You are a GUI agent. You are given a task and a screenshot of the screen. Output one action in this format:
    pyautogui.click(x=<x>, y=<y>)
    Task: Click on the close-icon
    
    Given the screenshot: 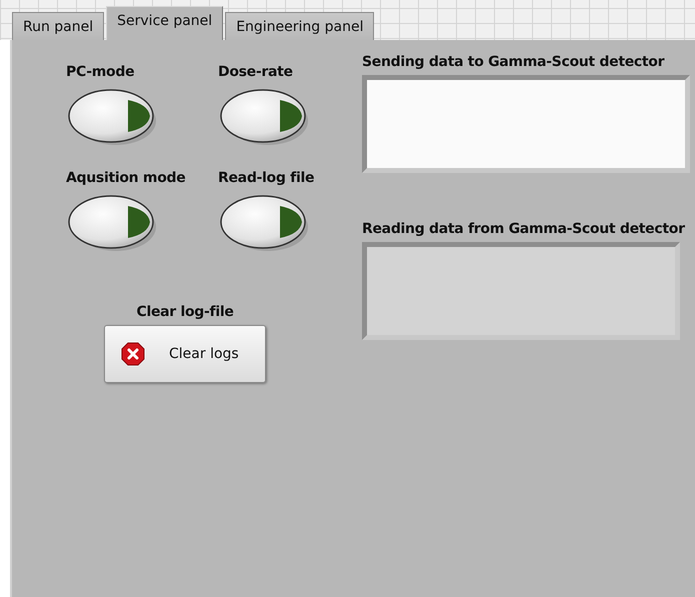 What is the action you would take?
    pyautogui.click(x=133, y=354)
    